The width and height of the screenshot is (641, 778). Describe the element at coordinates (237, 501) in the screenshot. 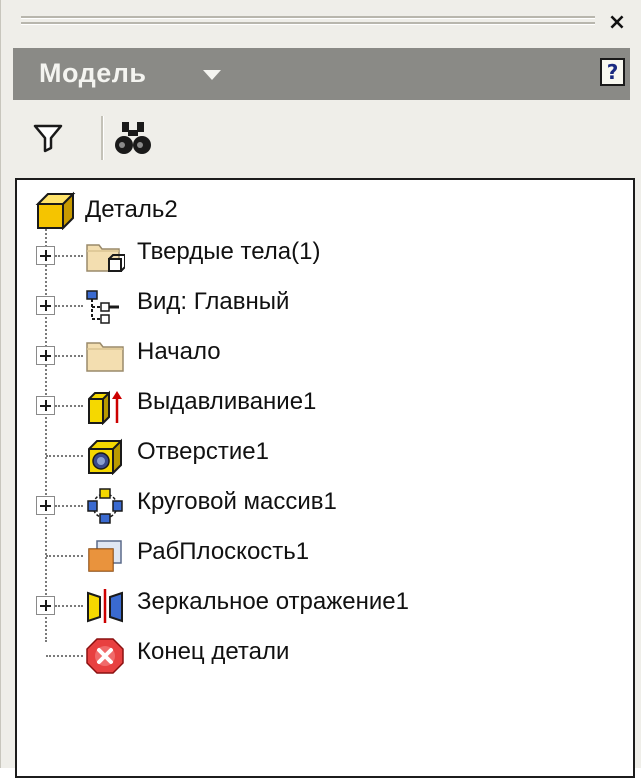

I see `tree-item-label: Круговой массив1` at that location.